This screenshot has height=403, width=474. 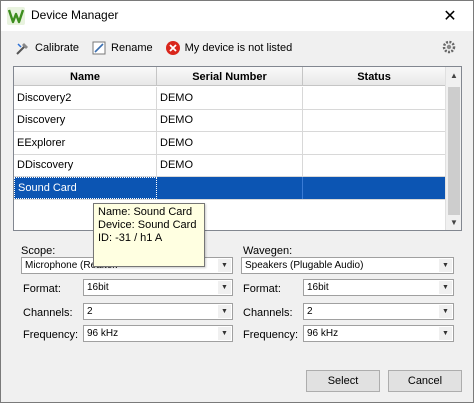 What do you see at coordinates (310, 311) in the screenshot?
I see `wavegen-channels-value: 2` at bounding box center [310, 311].